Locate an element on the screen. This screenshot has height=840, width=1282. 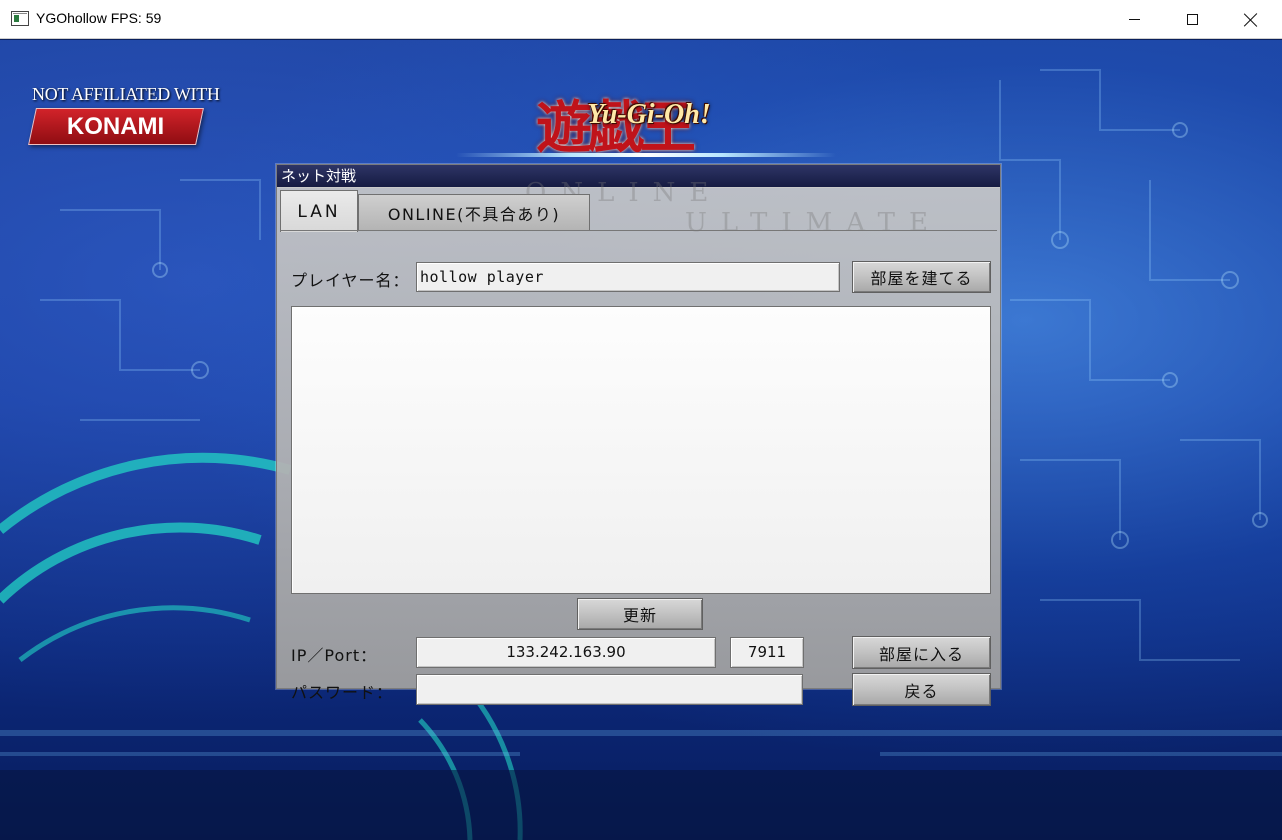
tab-bar: LAN ONLINE(不具合あり) is located at coordinates (435, 211).